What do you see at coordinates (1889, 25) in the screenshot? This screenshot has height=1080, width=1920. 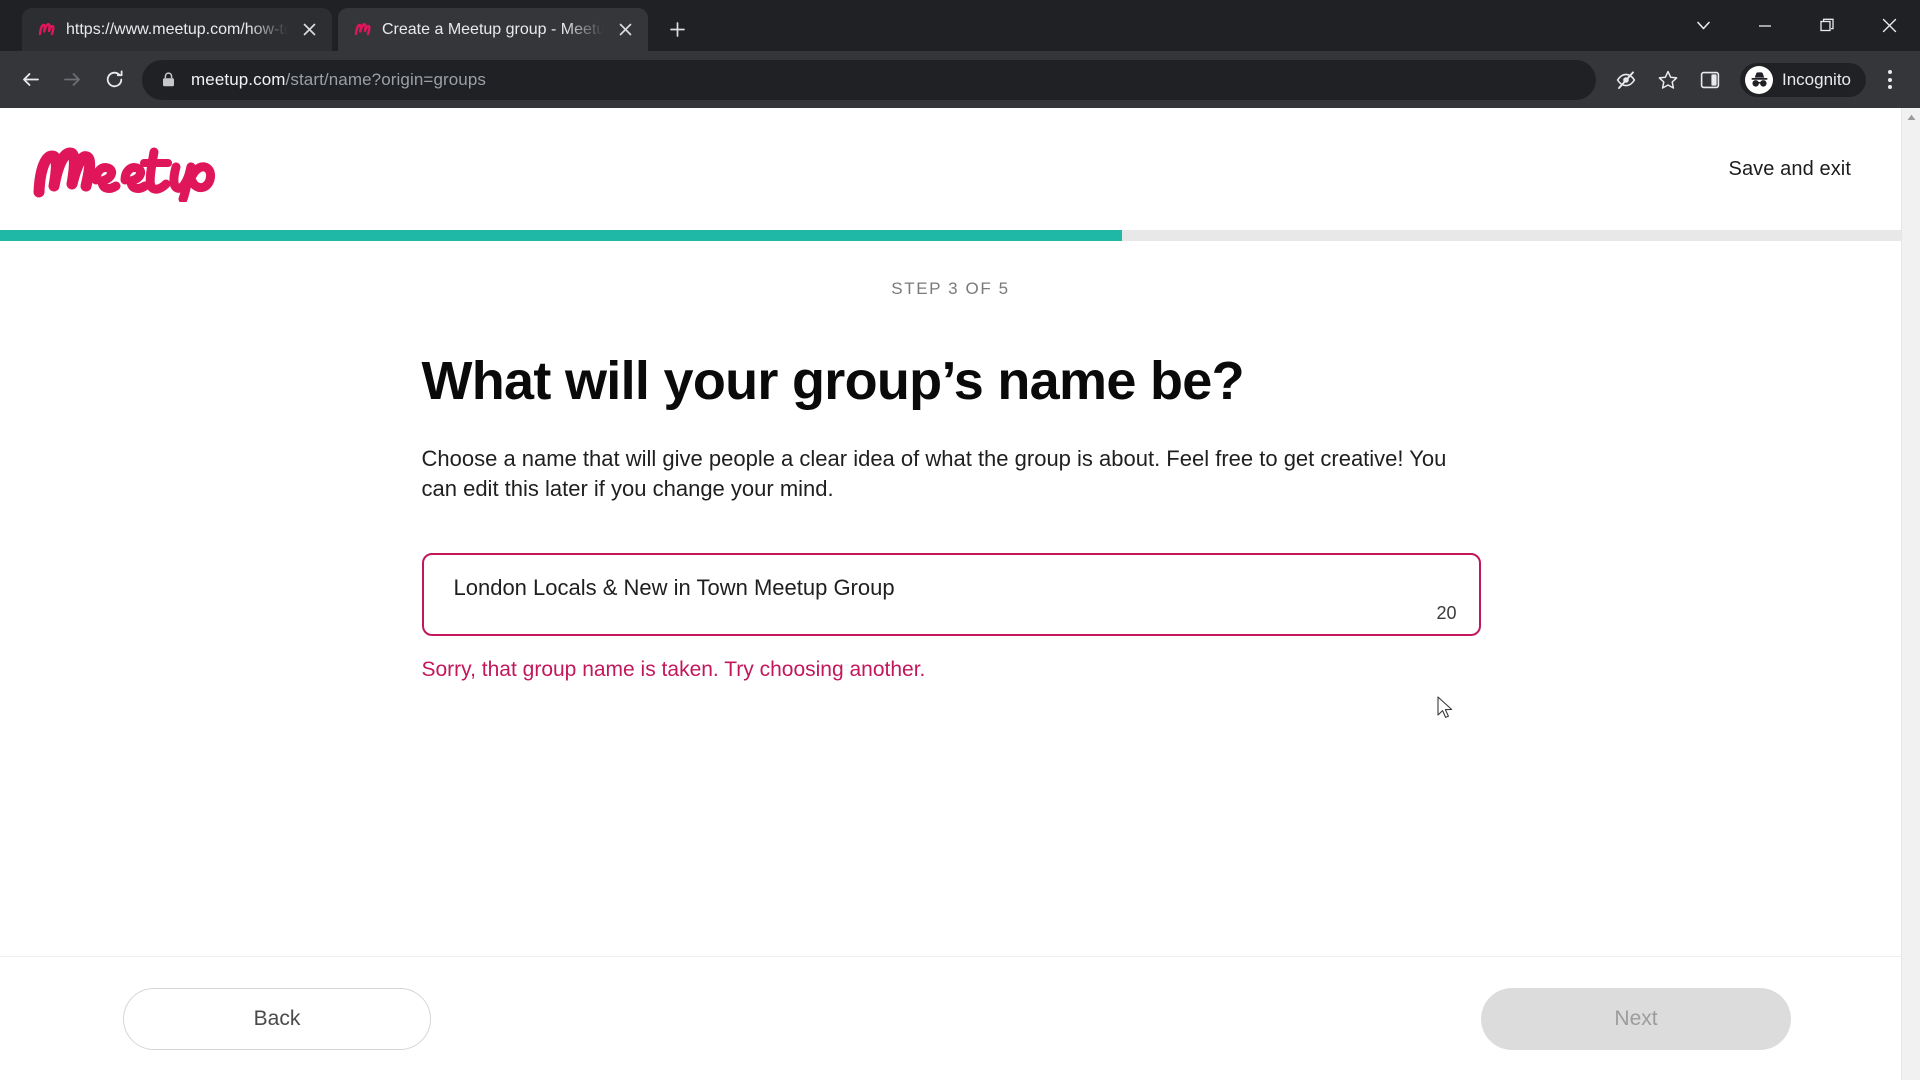 I see `close-window-button` at bounding box center [1889, 25].